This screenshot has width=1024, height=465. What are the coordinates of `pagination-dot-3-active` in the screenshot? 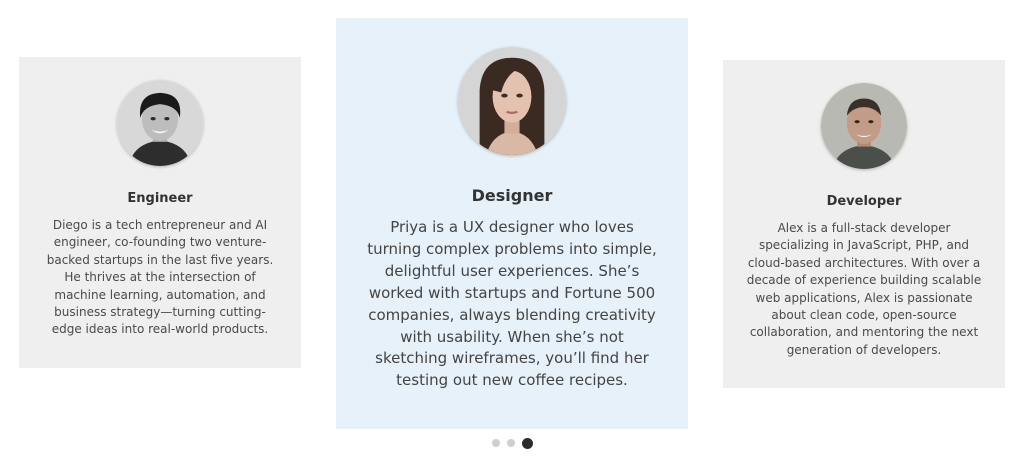 It's located at (527, 443).